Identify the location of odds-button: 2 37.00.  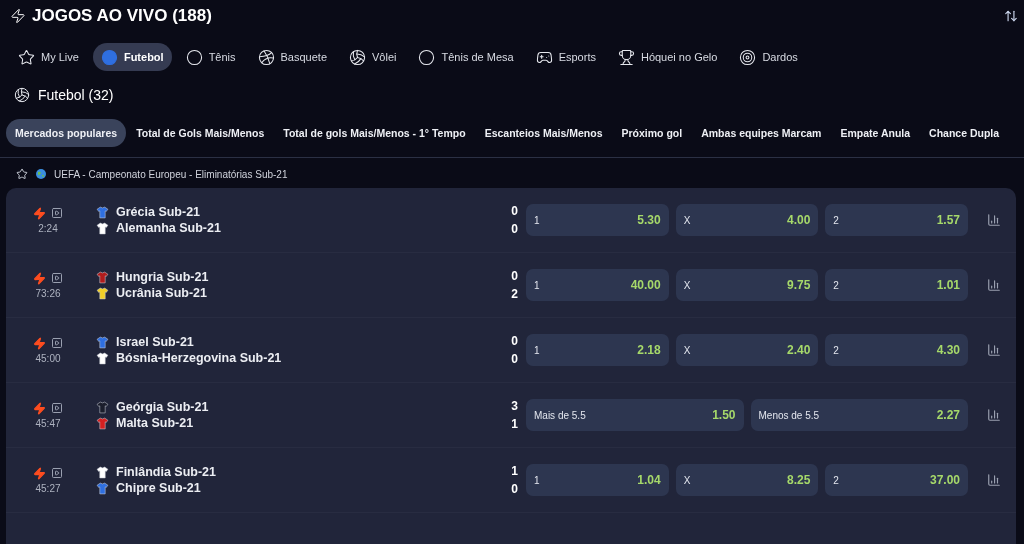
(896, 480).